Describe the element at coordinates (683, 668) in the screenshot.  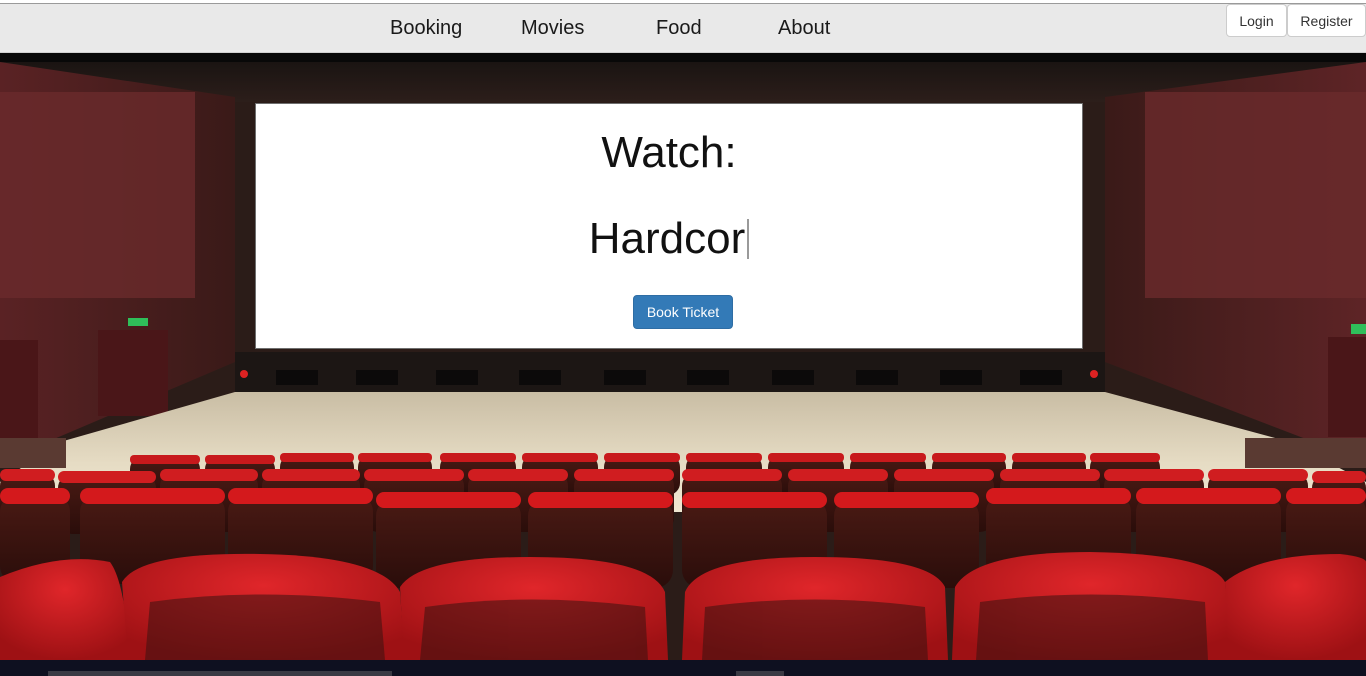
I see `footer-strip` at that location.